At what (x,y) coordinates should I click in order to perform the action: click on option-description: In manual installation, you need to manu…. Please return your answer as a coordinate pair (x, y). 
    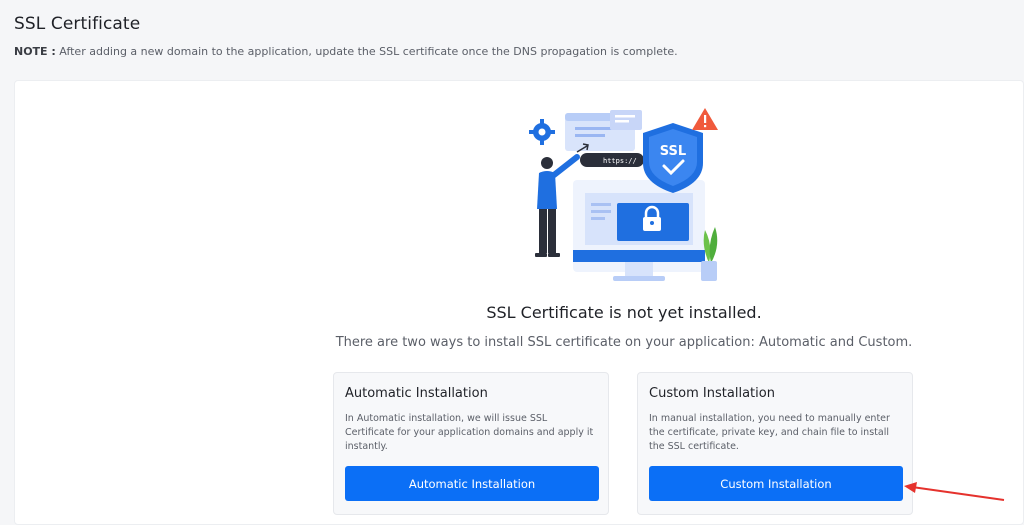
    Looking at the image, I should click on (769, 432).